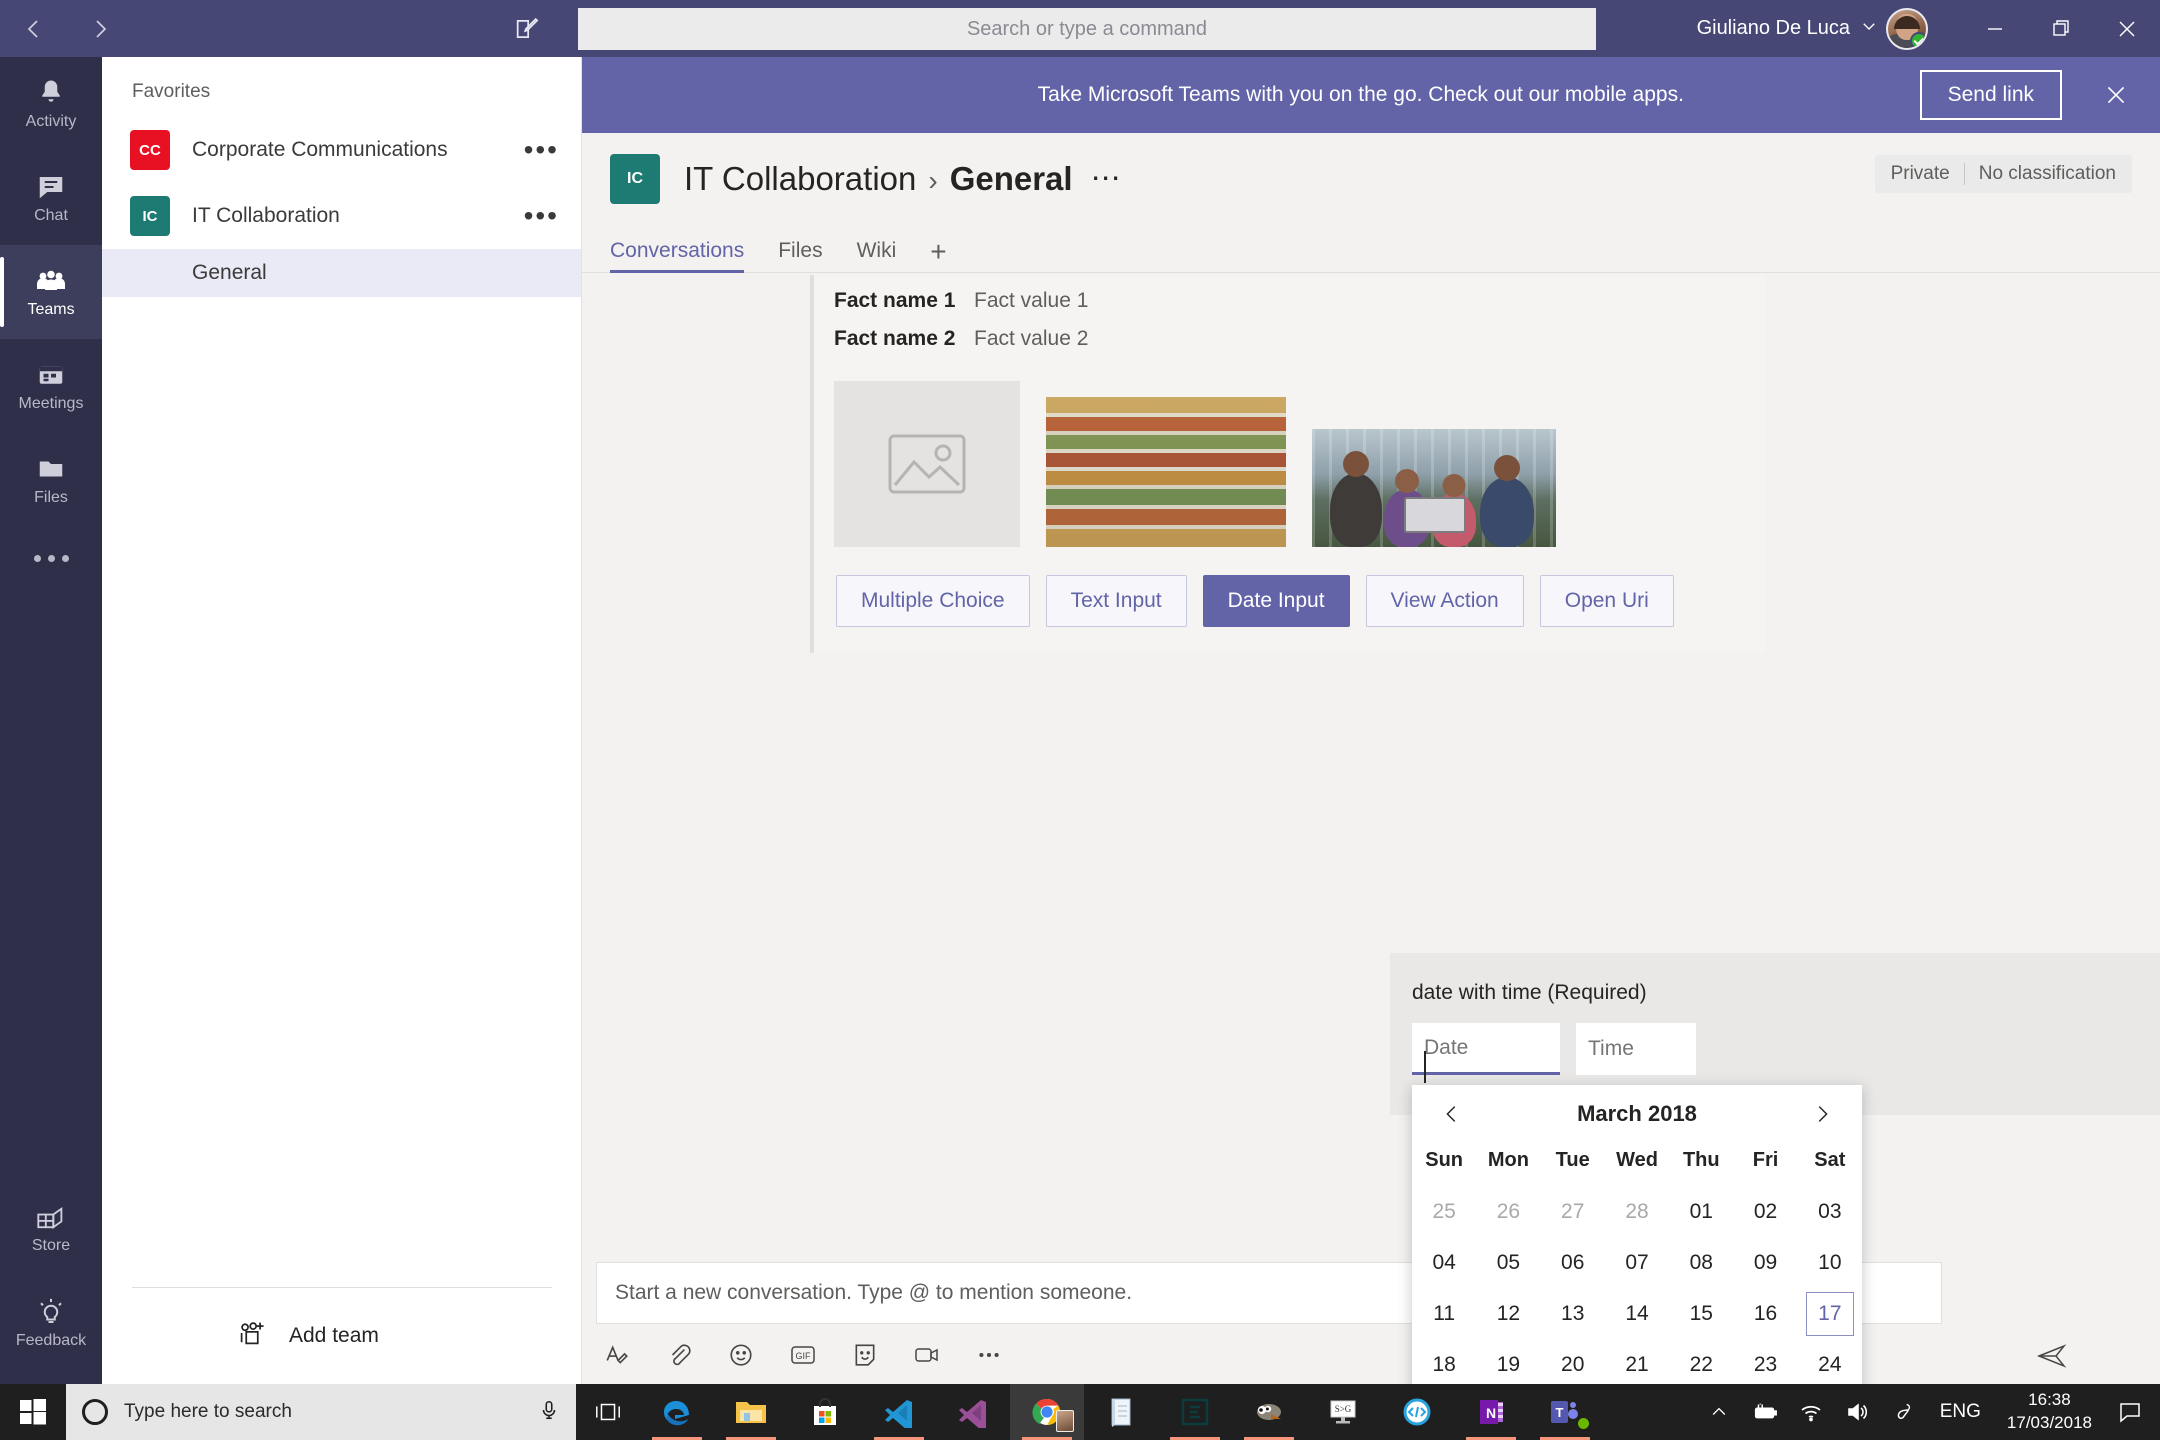 This screenshot has height=1440, width=2160. What do you see at coordinates (1830, 1313) in the screenshot?
I see `calendar-day: 17` at bounding box center [1830, 1313].